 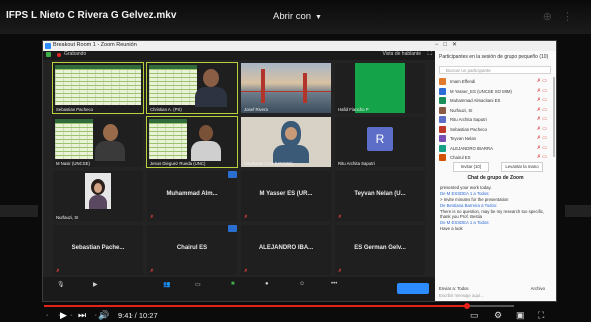 What do you see at coordinates (413, 288) in the screenshot?
I see `leave-button` at bounding box center [413, 288].